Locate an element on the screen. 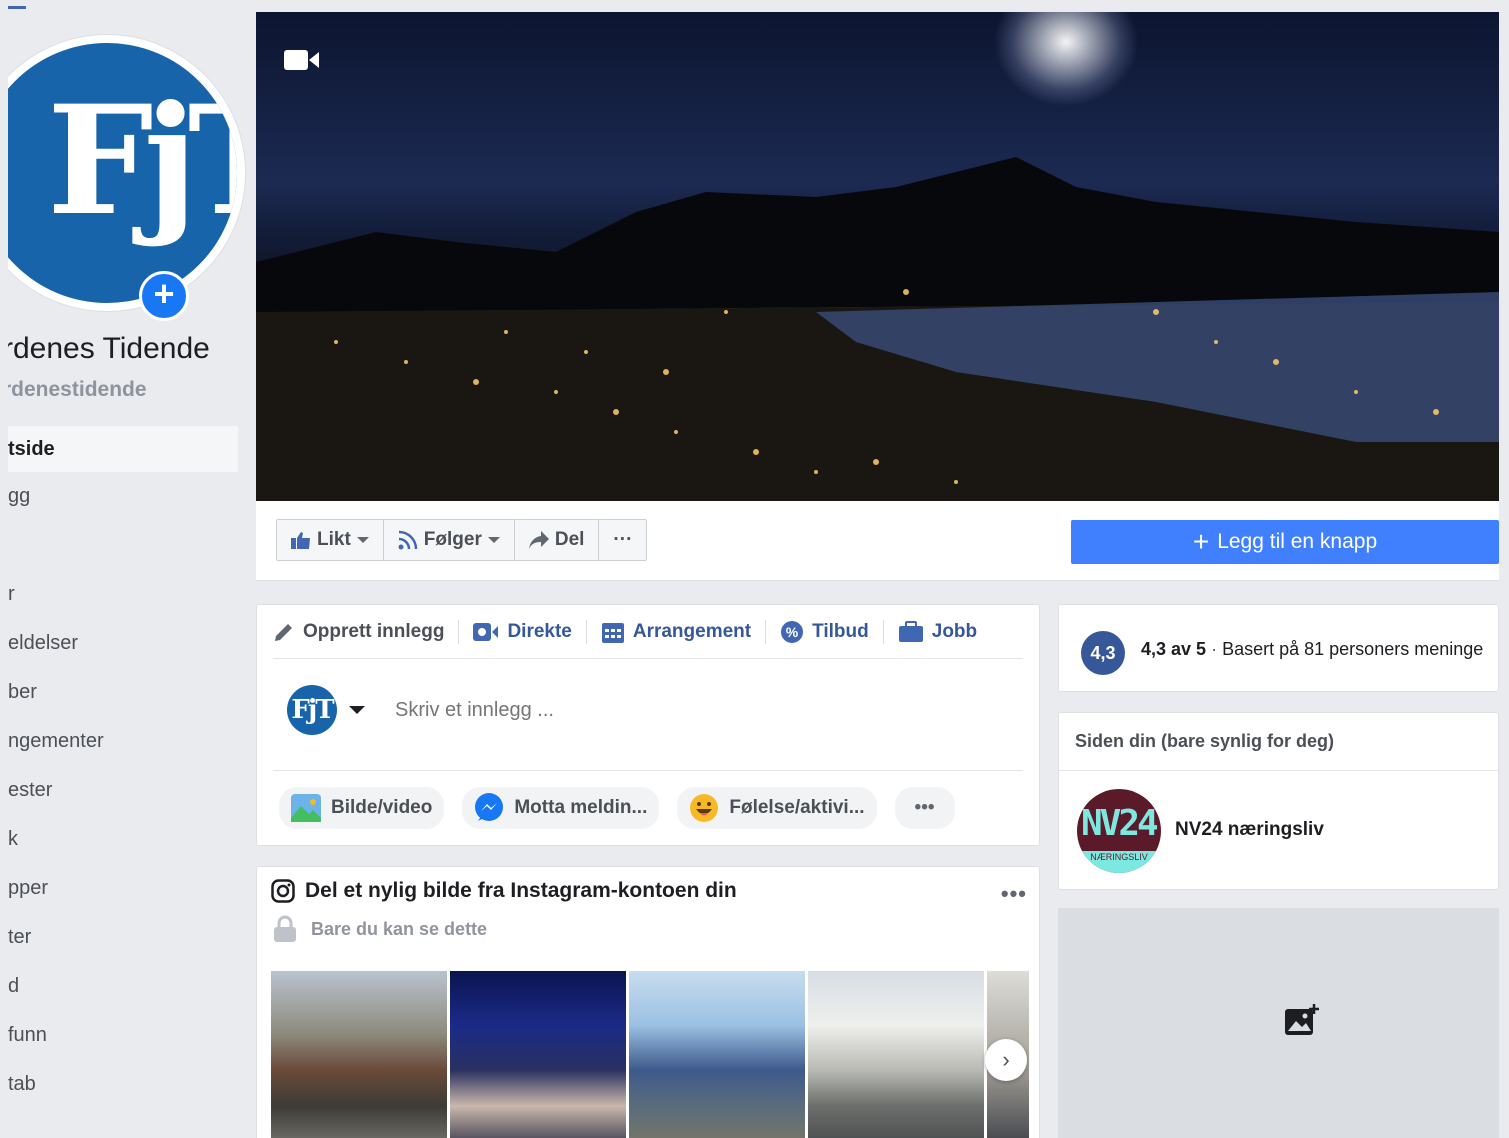 Image resolution: width=1509 pixels, height=1138 pixels. sidebar-item-k: k is located at coordinates (123, 839).